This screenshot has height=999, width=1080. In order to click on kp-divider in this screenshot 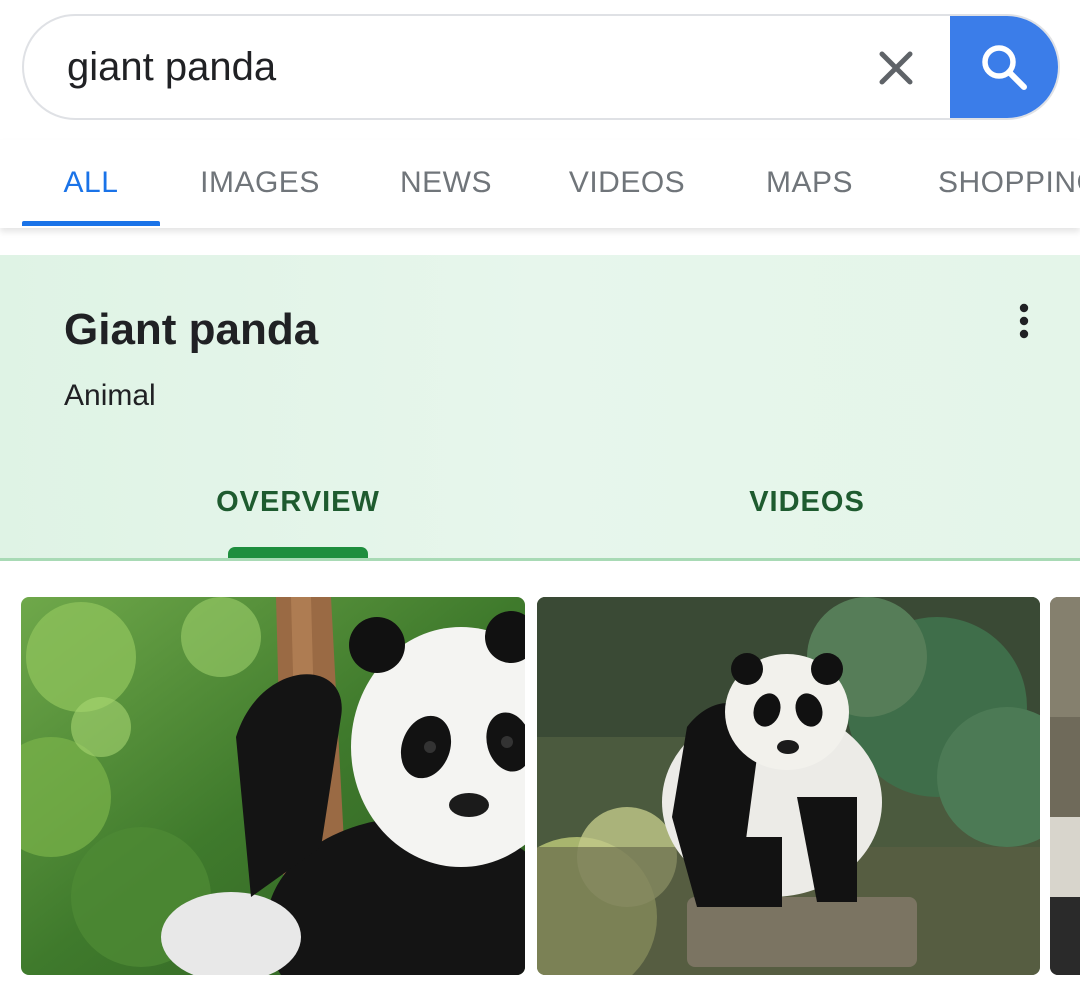, I will do `click(540, 559)`.